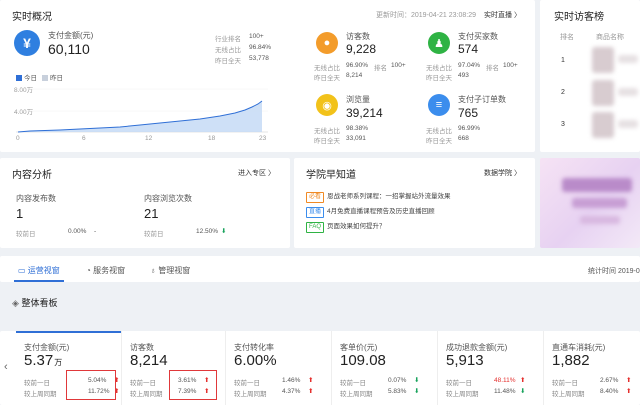 The width and height of the screenshot is (640, 405). Describe the element at coordinates (398, 65) in the screenshot. I see `kpi-visitors-rank-value: 100+` at that location.